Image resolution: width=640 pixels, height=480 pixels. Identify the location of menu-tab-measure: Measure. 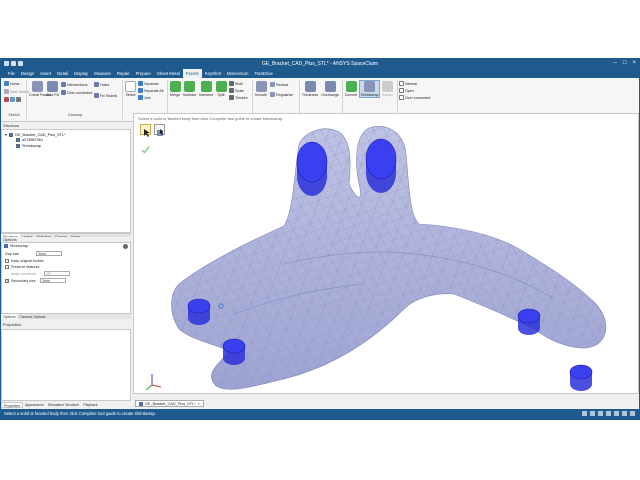
(102, 73).